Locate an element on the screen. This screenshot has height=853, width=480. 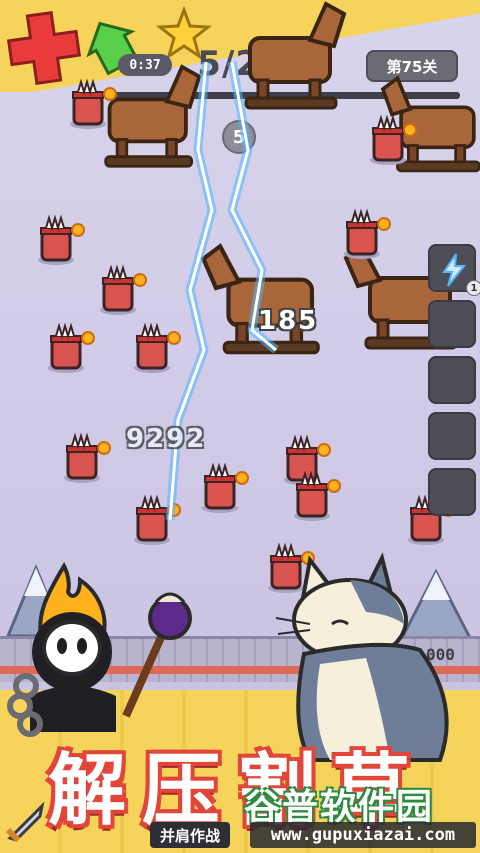
damage-number: 185 is located at coordinates (288, 321).